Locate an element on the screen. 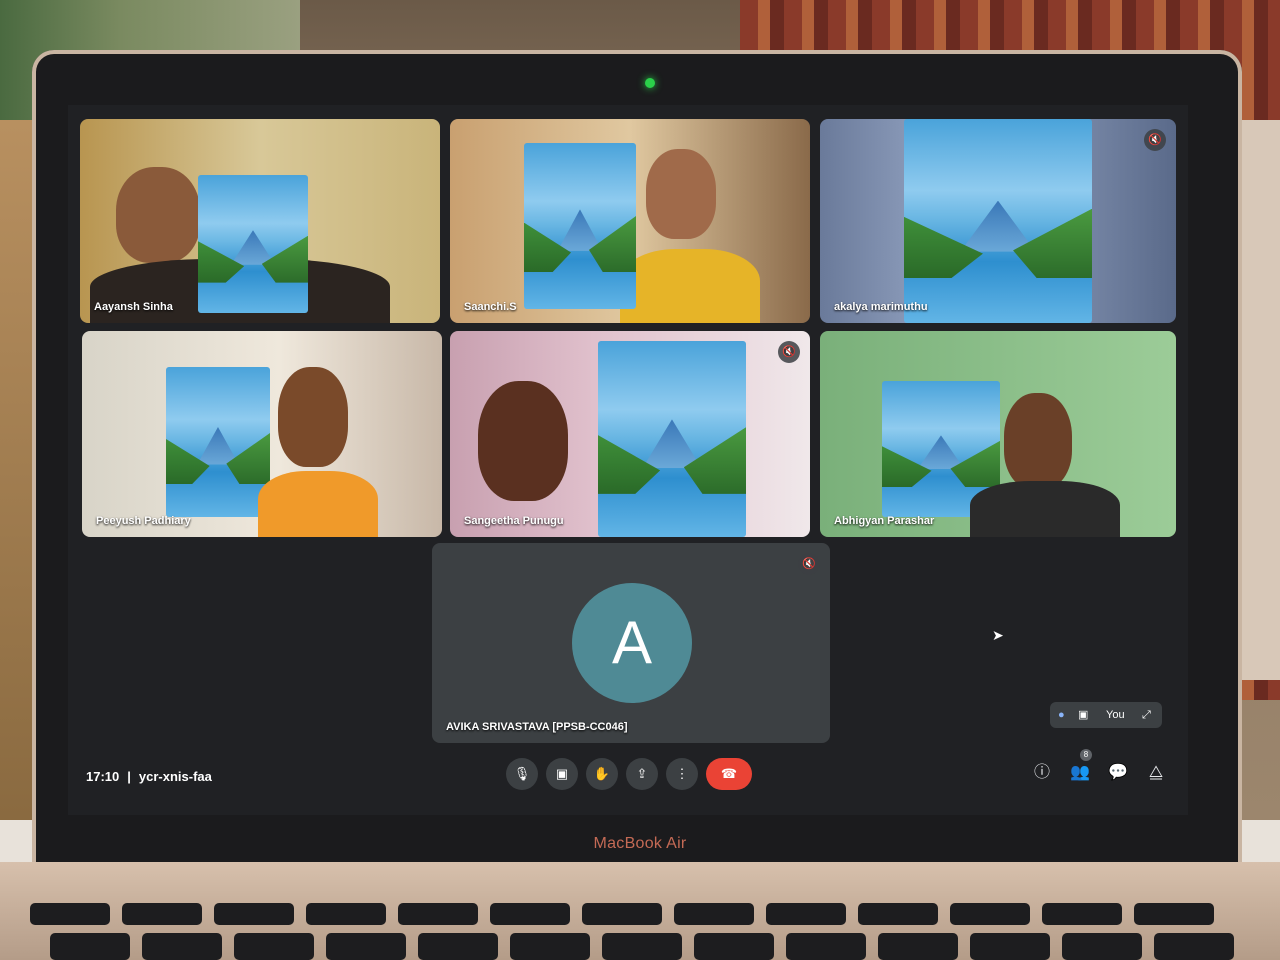 This screenshot has width=1280, height=960. participant-tile-4: Peeyush Padhiary is located at coordinates (262, 434).